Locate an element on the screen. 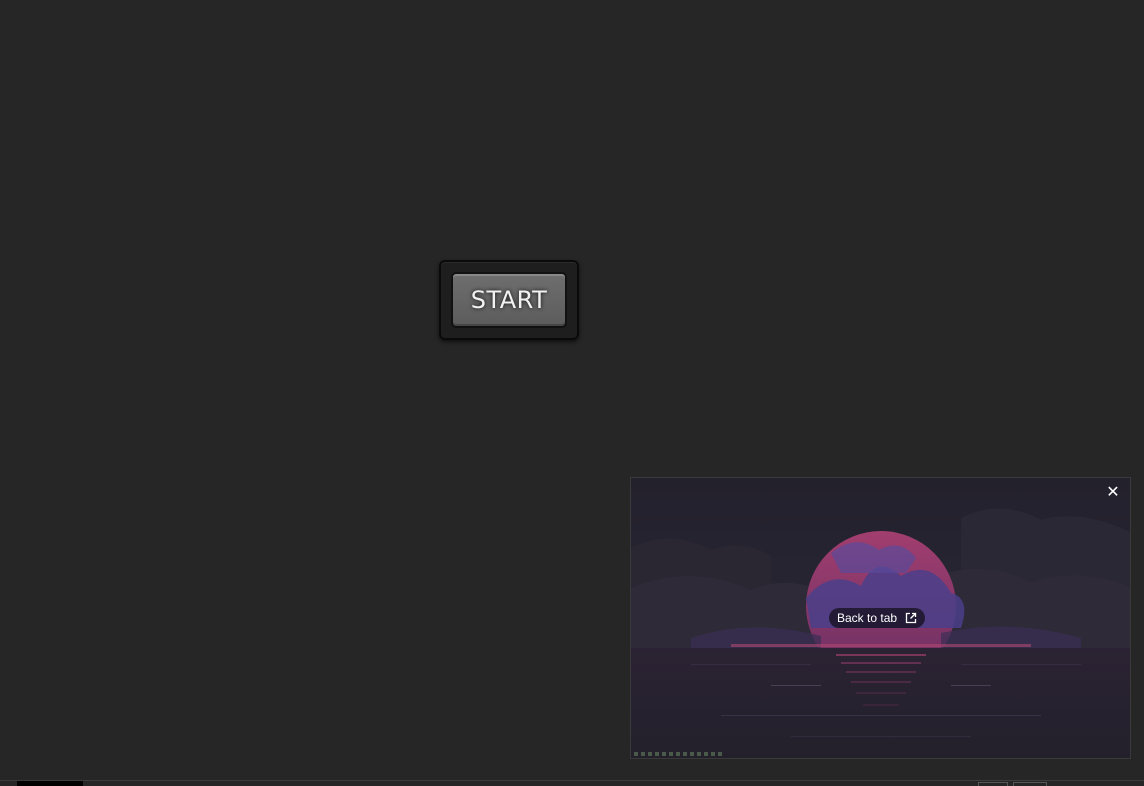 This screenshot has height=786, width=1144. close-icon: ✕ is located at coordinates (1113, 493).